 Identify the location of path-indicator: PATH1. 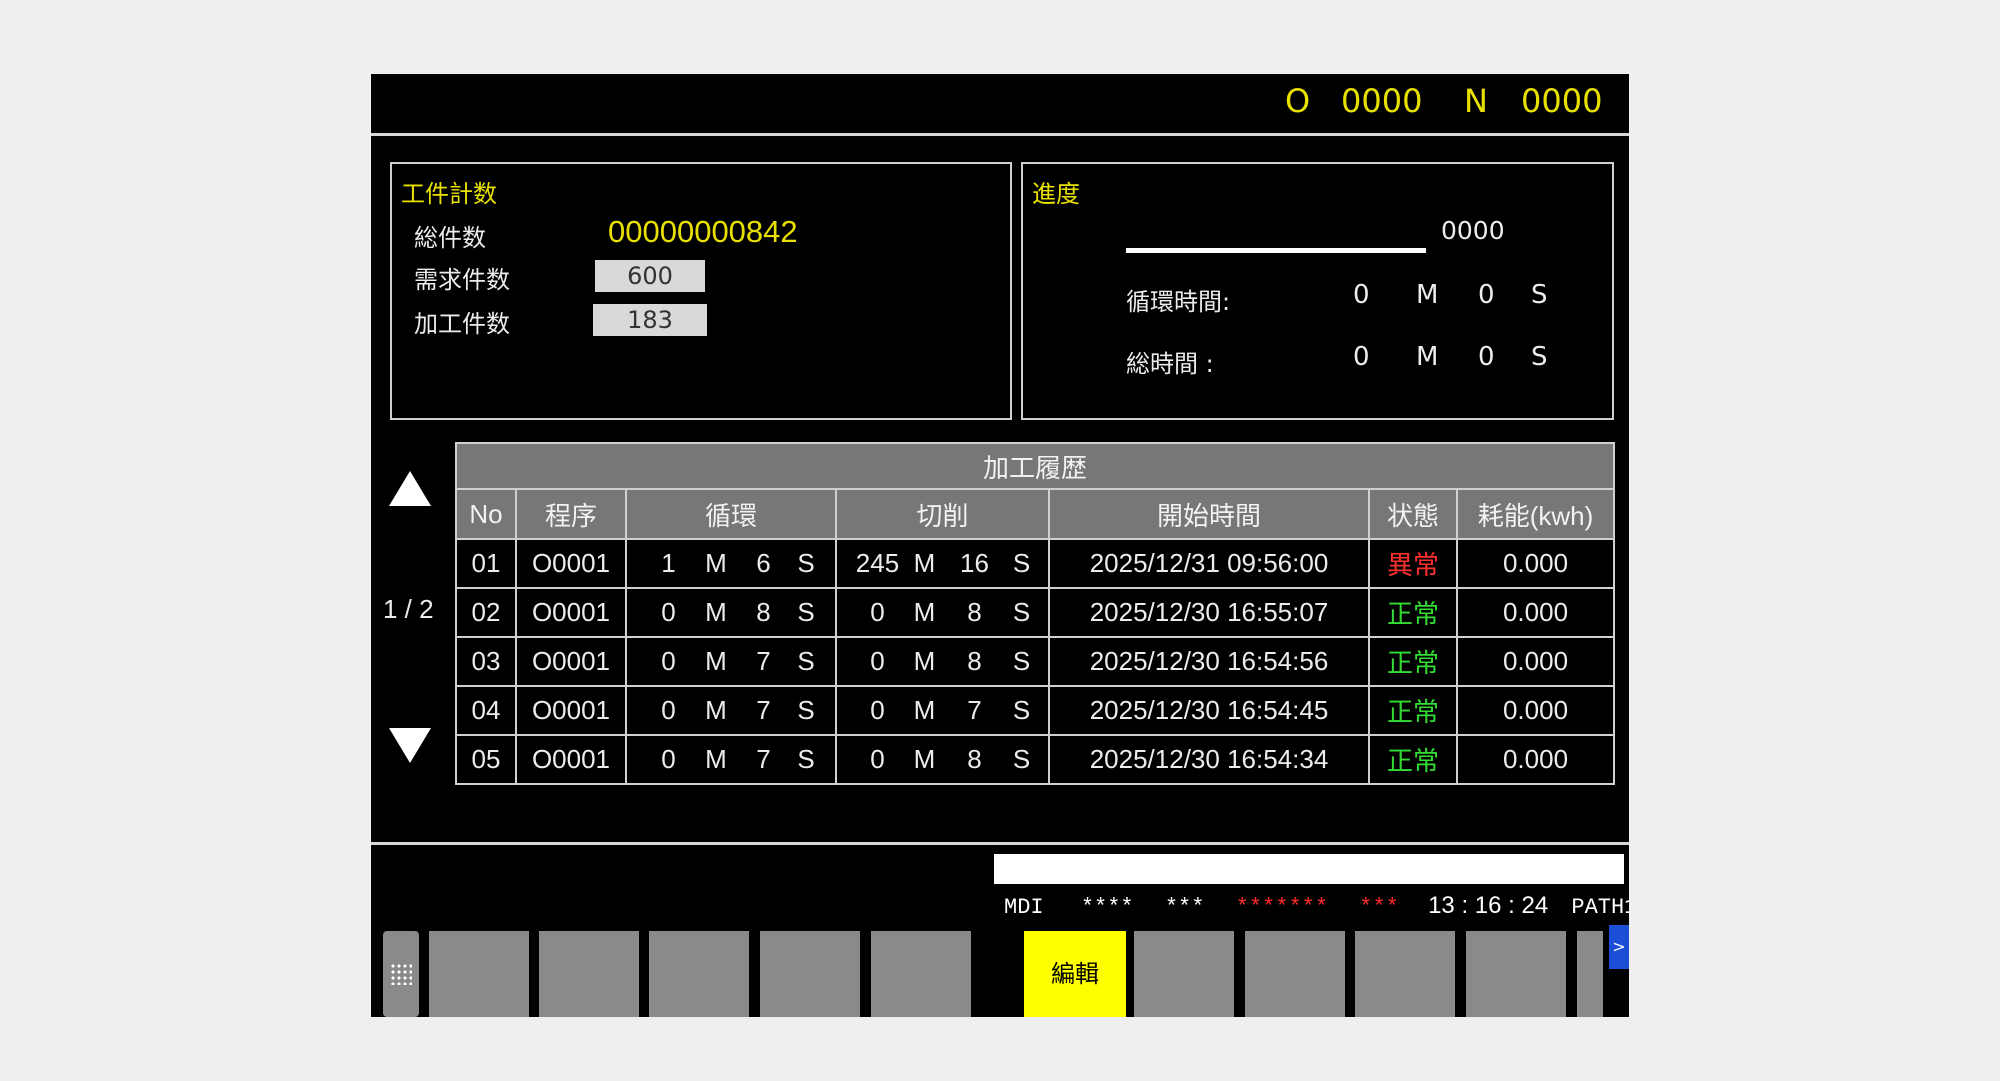
(1600, 907).